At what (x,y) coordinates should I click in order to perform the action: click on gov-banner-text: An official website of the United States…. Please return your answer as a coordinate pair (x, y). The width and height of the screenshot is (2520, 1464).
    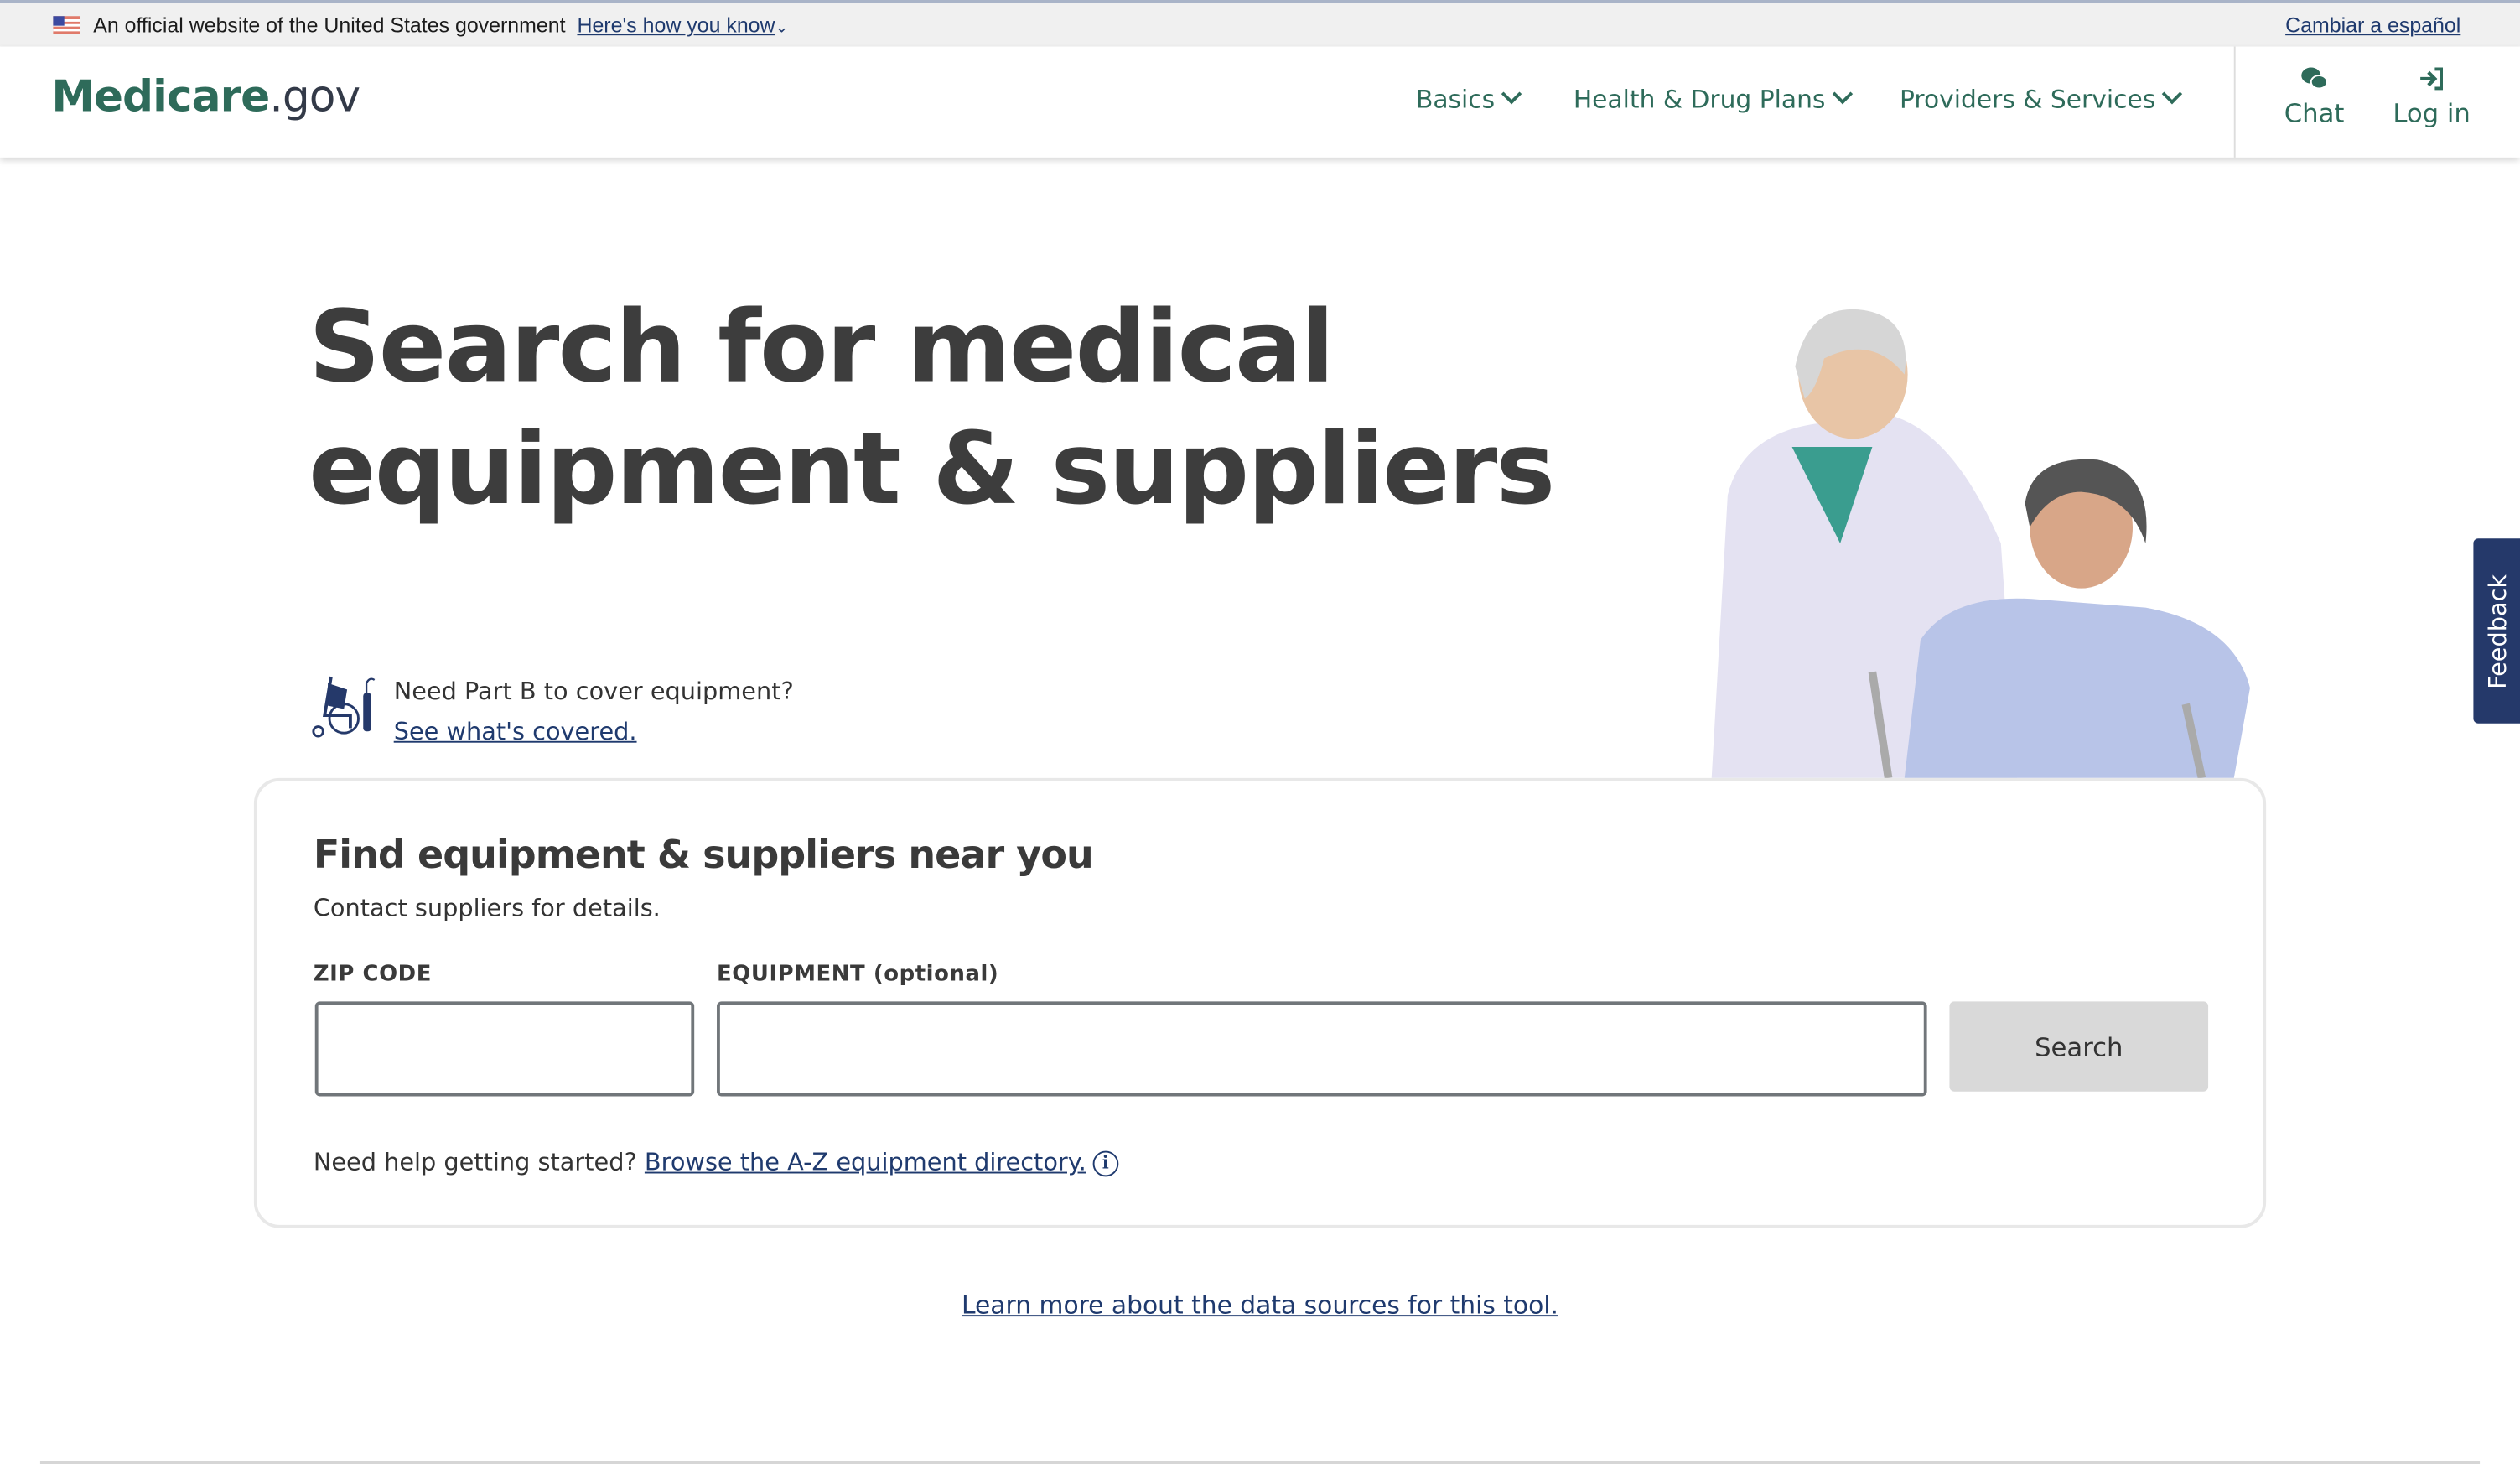
    Looking at the image, I should click on (329, 25).